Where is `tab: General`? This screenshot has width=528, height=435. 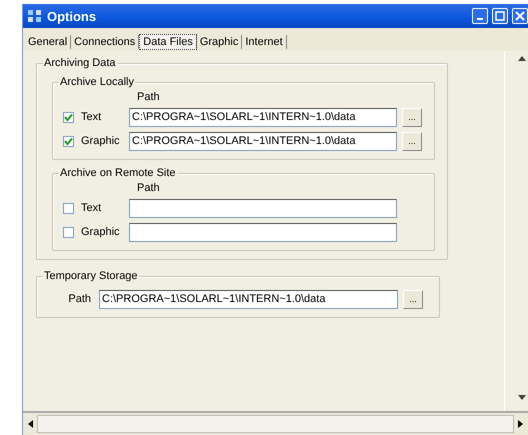
tab: General is located at coordinates (48, 42).